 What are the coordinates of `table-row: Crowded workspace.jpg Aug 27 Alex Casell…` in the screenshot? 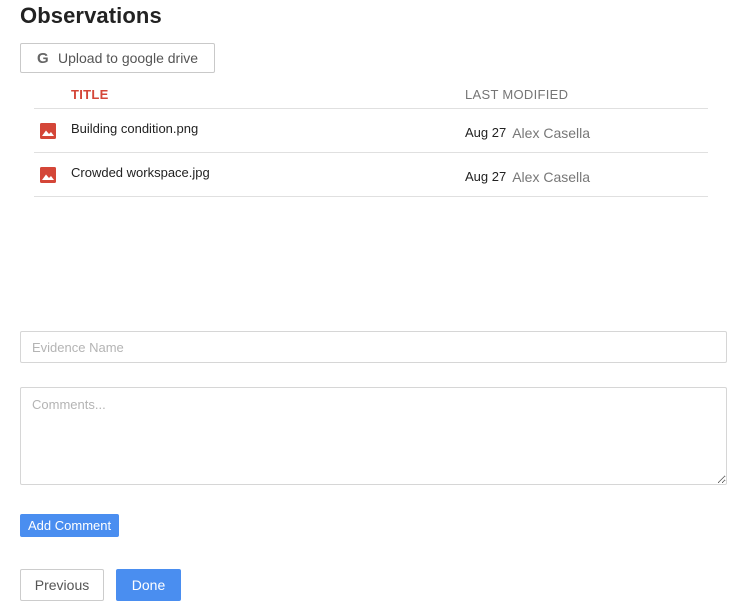 It's located at (371, 175).